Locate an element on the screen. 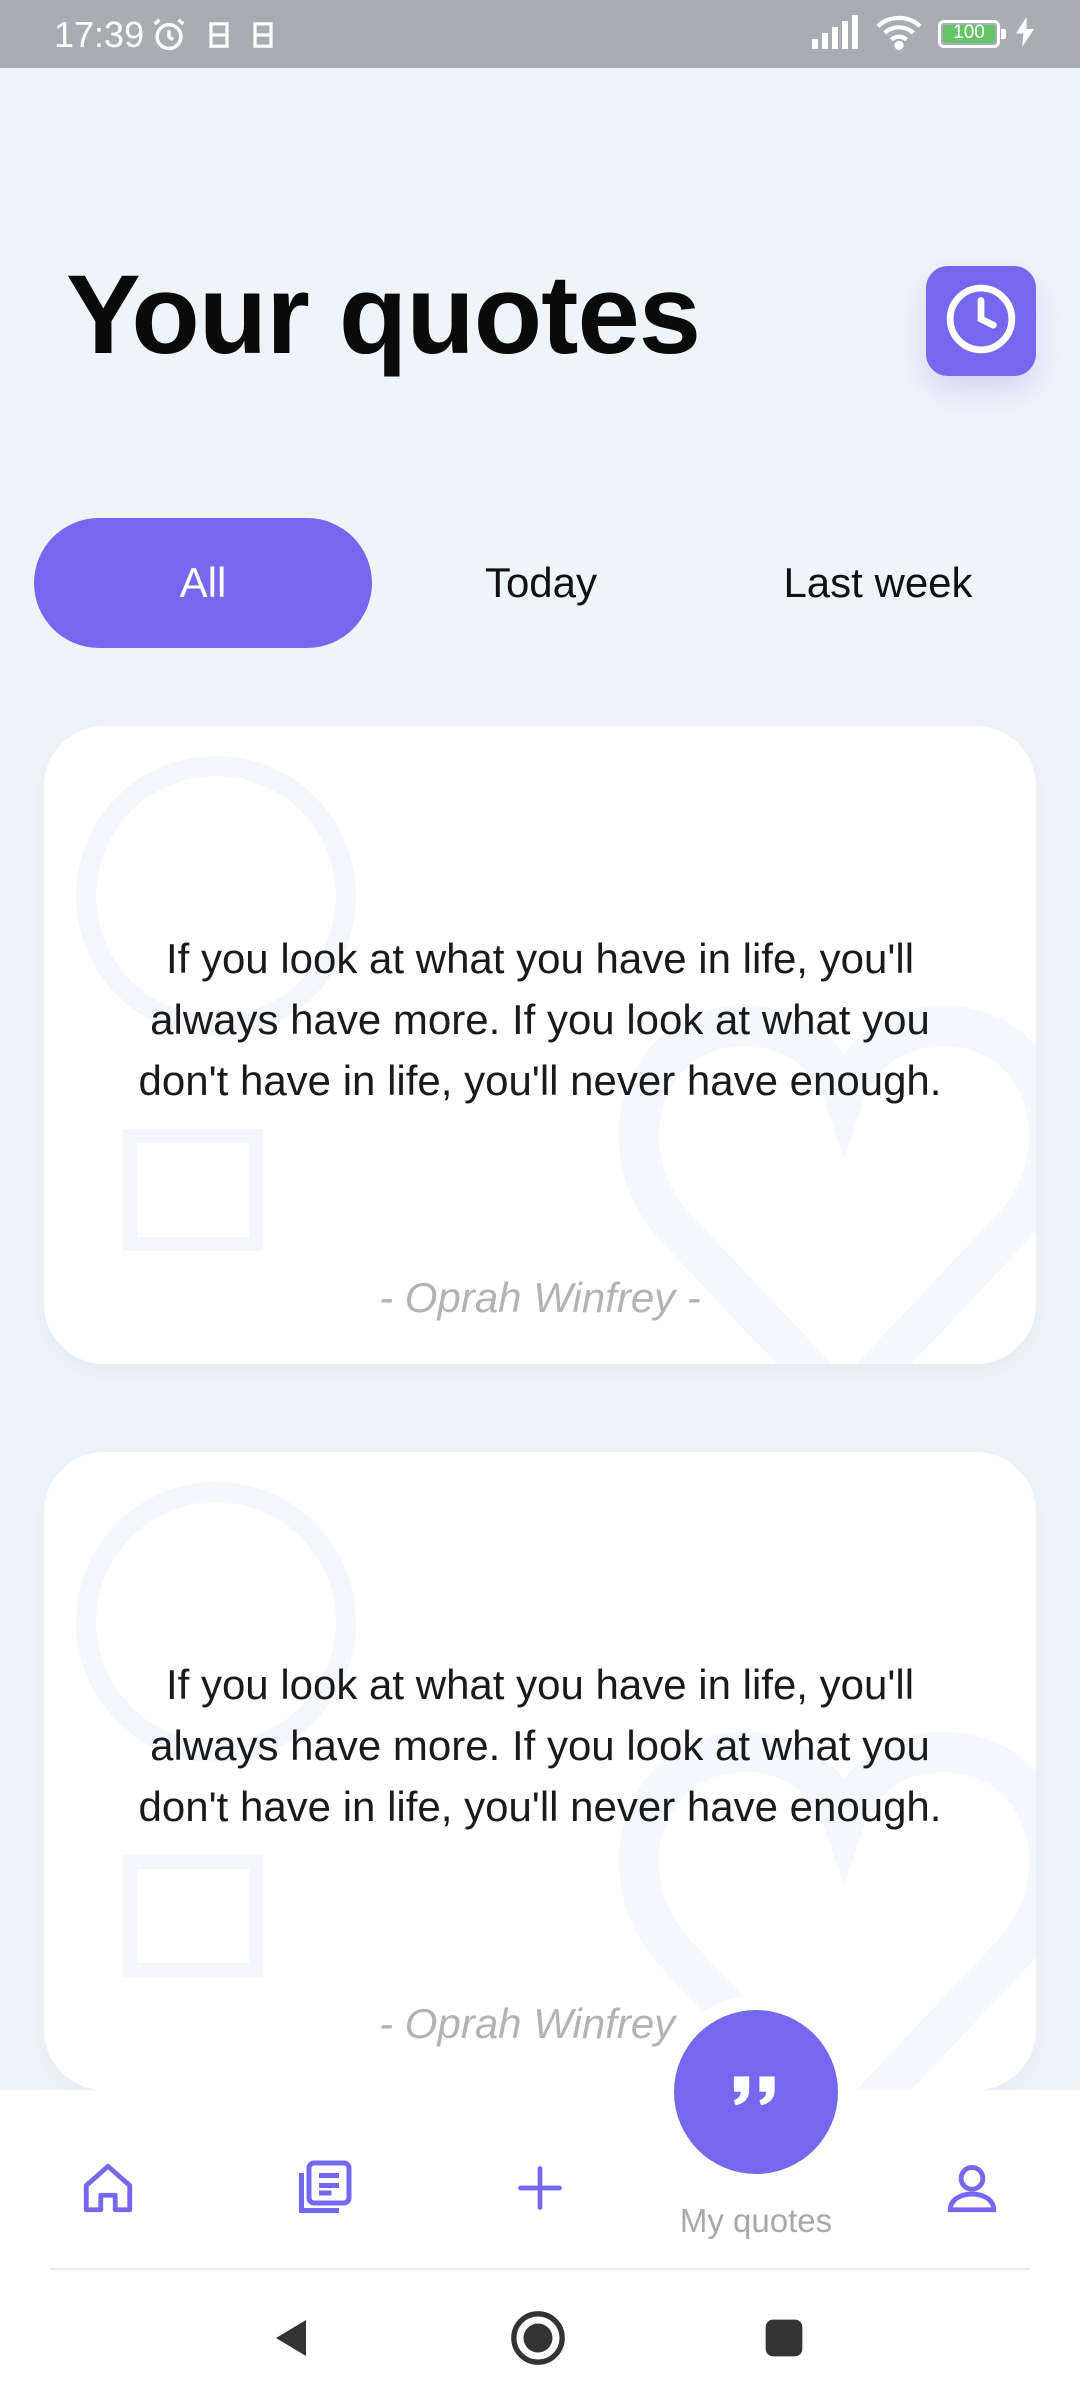 The image size is (1080, 2400). signal-icon is located at coordinates (835, 34).